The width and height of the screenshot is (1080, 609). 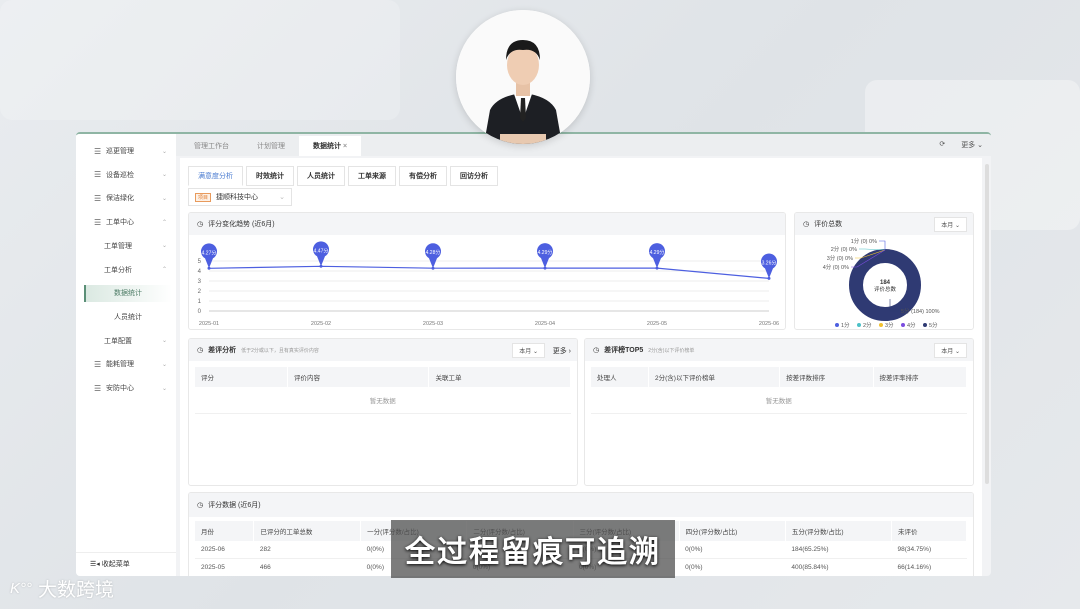 What do you see at coordinates (657, 252) in the screenshot?
I see `data-label: 4.29分` at bounding box center [657, 252].